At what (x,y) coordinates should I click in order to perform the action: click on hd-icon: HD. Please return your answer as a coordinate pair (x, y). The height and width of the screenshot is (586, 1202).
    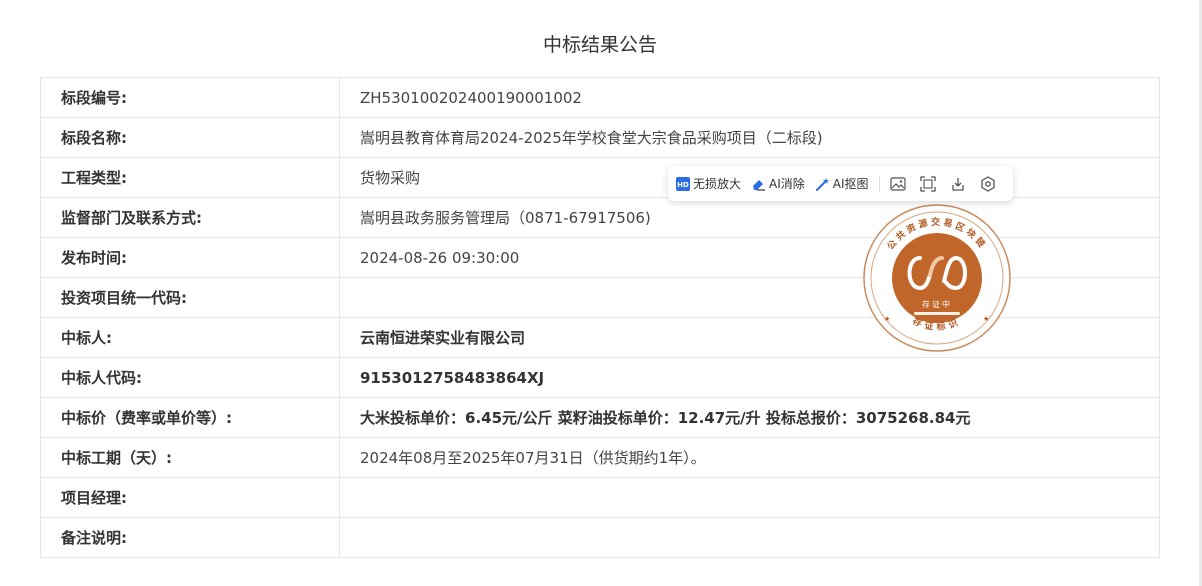
    Looking at the image, I should click on (683, 183).